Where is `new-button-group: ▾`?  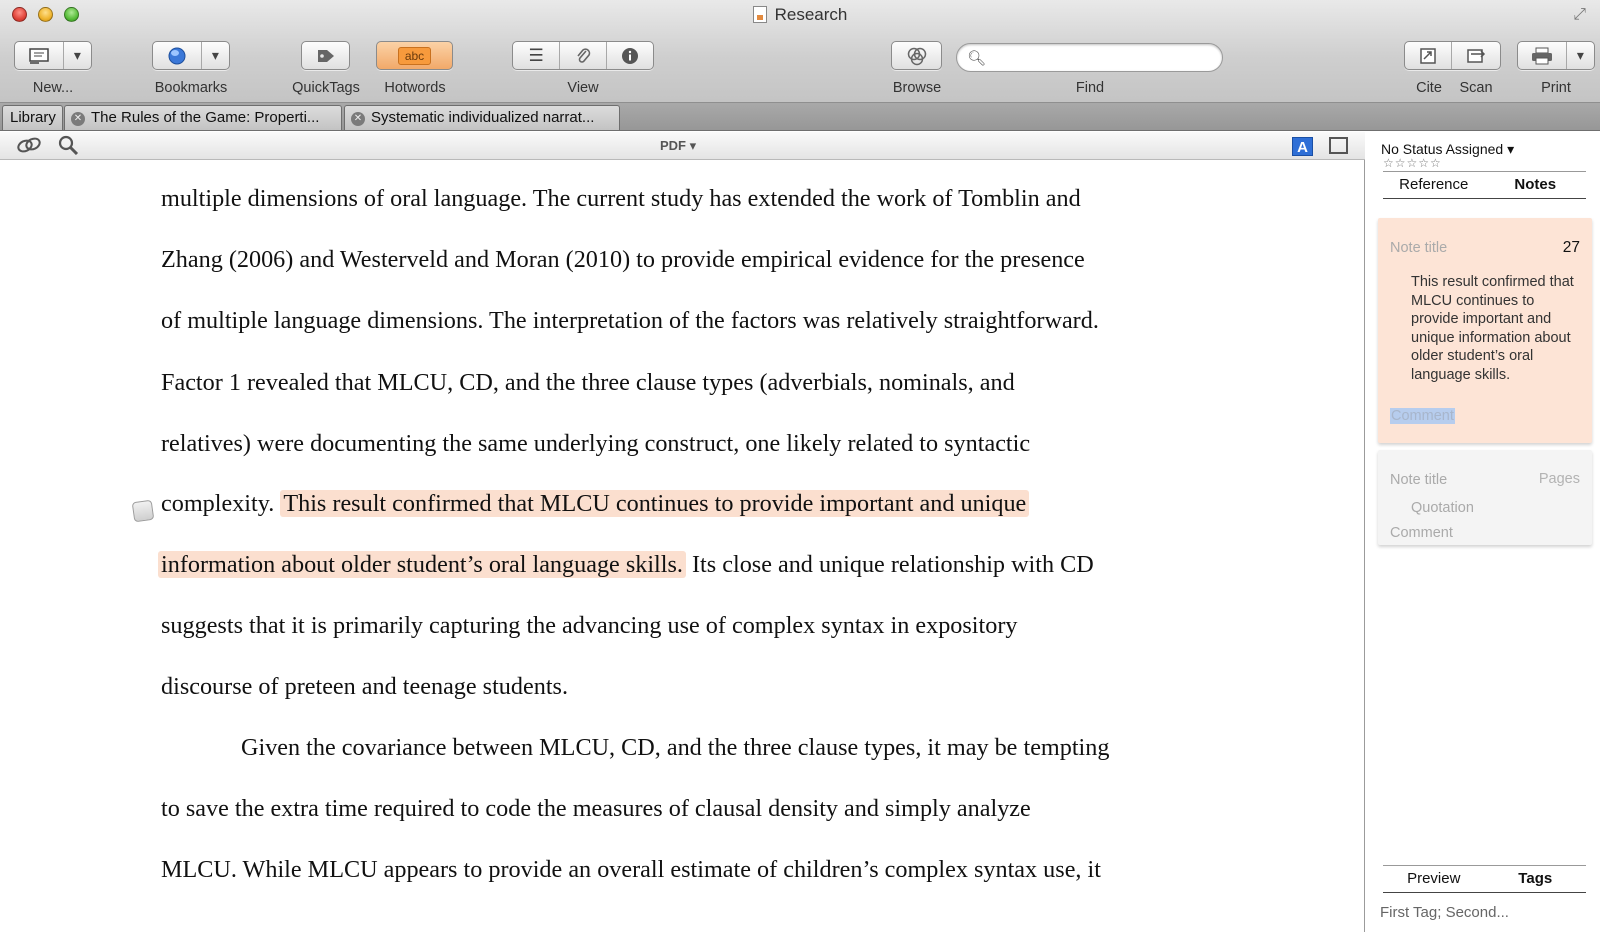
new-button-group: ▾ is located at coordinates (53, 55).